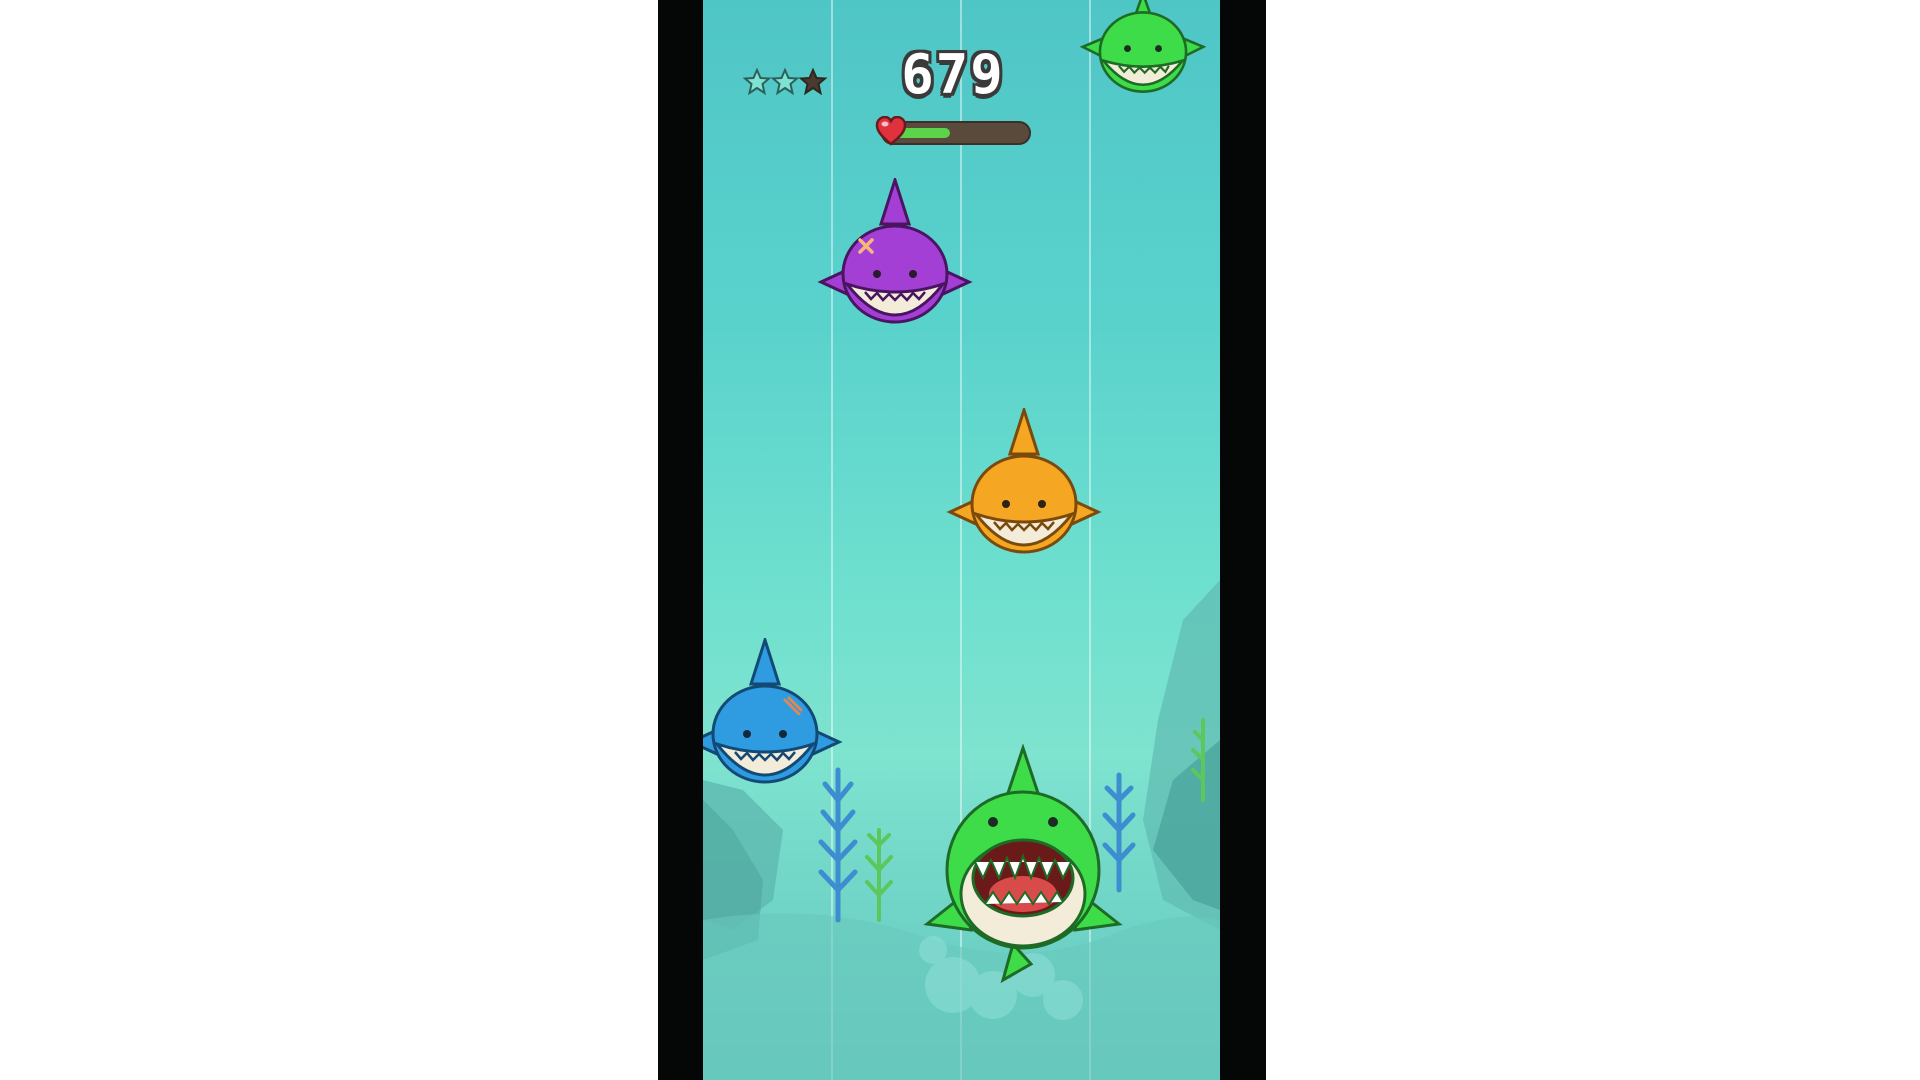  Describe the element at coordinates (953, 74) in the screenshot. I see `score-counter: 679` at that location.